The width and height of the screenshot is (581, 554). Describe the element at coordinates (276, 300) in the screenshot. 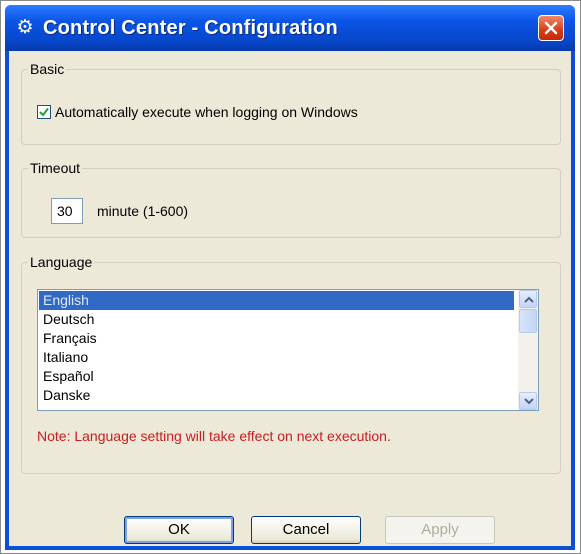

I see `language-option-english: English` at that location.